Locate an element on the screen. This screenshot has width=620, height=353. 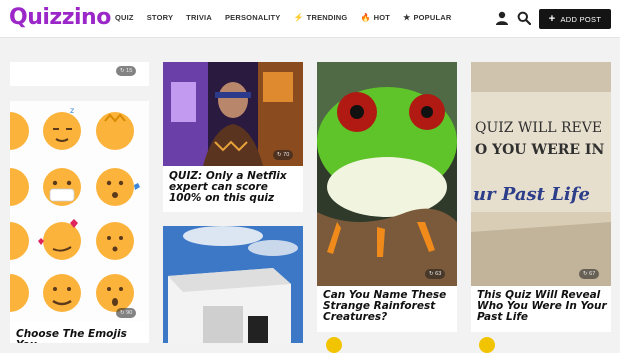
emoji-grid: z is located at coordinates (75, 209).